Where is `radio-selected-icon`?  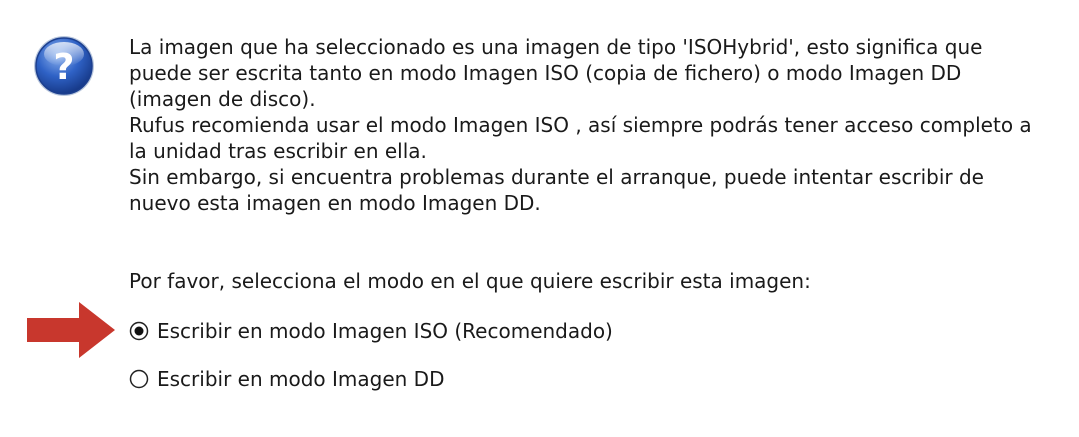 radio-selected-icon is located at coordinates (139, 331).